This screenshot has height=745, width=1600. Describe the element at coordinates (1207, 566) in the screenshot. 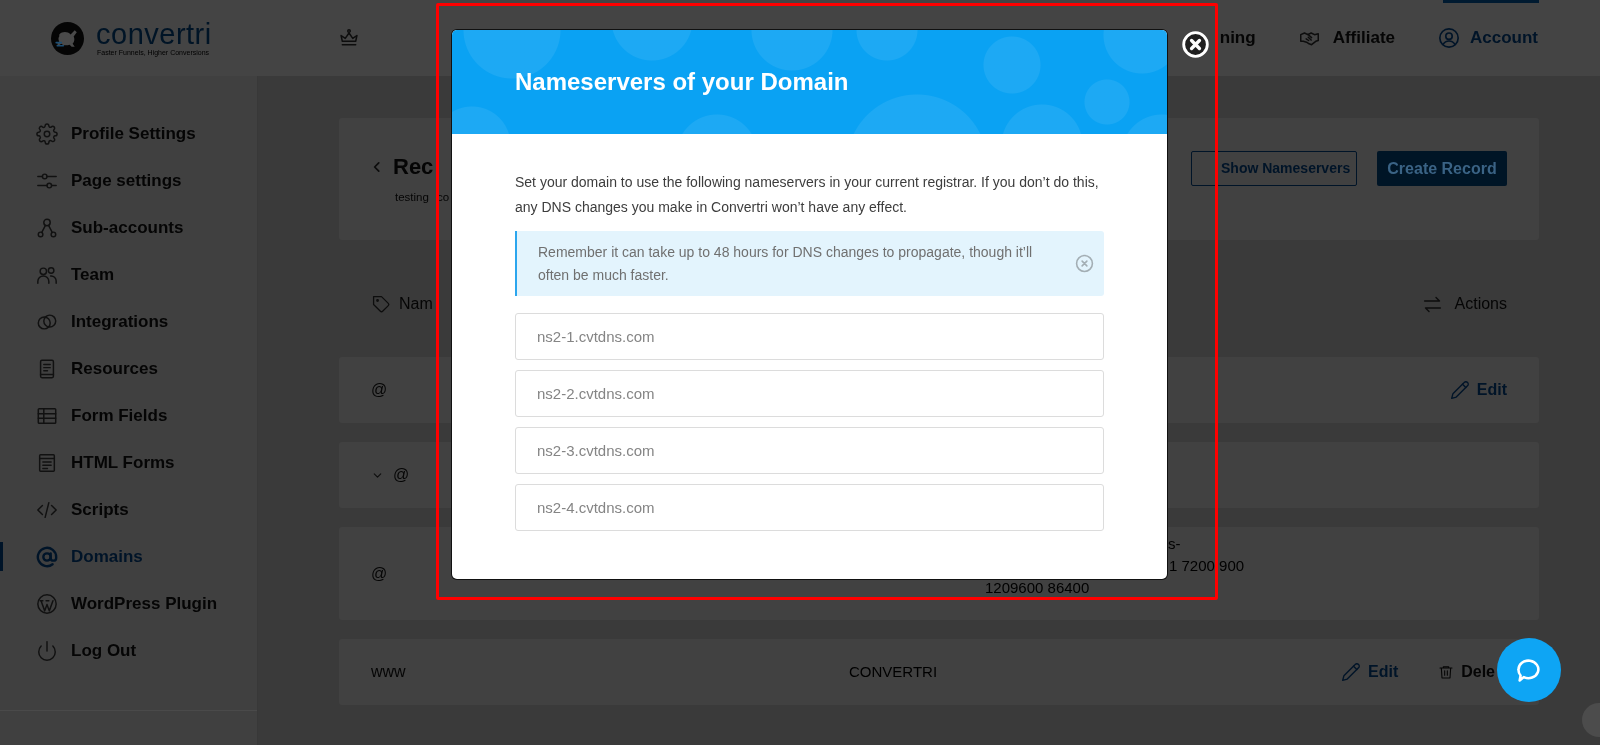

I see `record-value: 1 7200 900` at that location.